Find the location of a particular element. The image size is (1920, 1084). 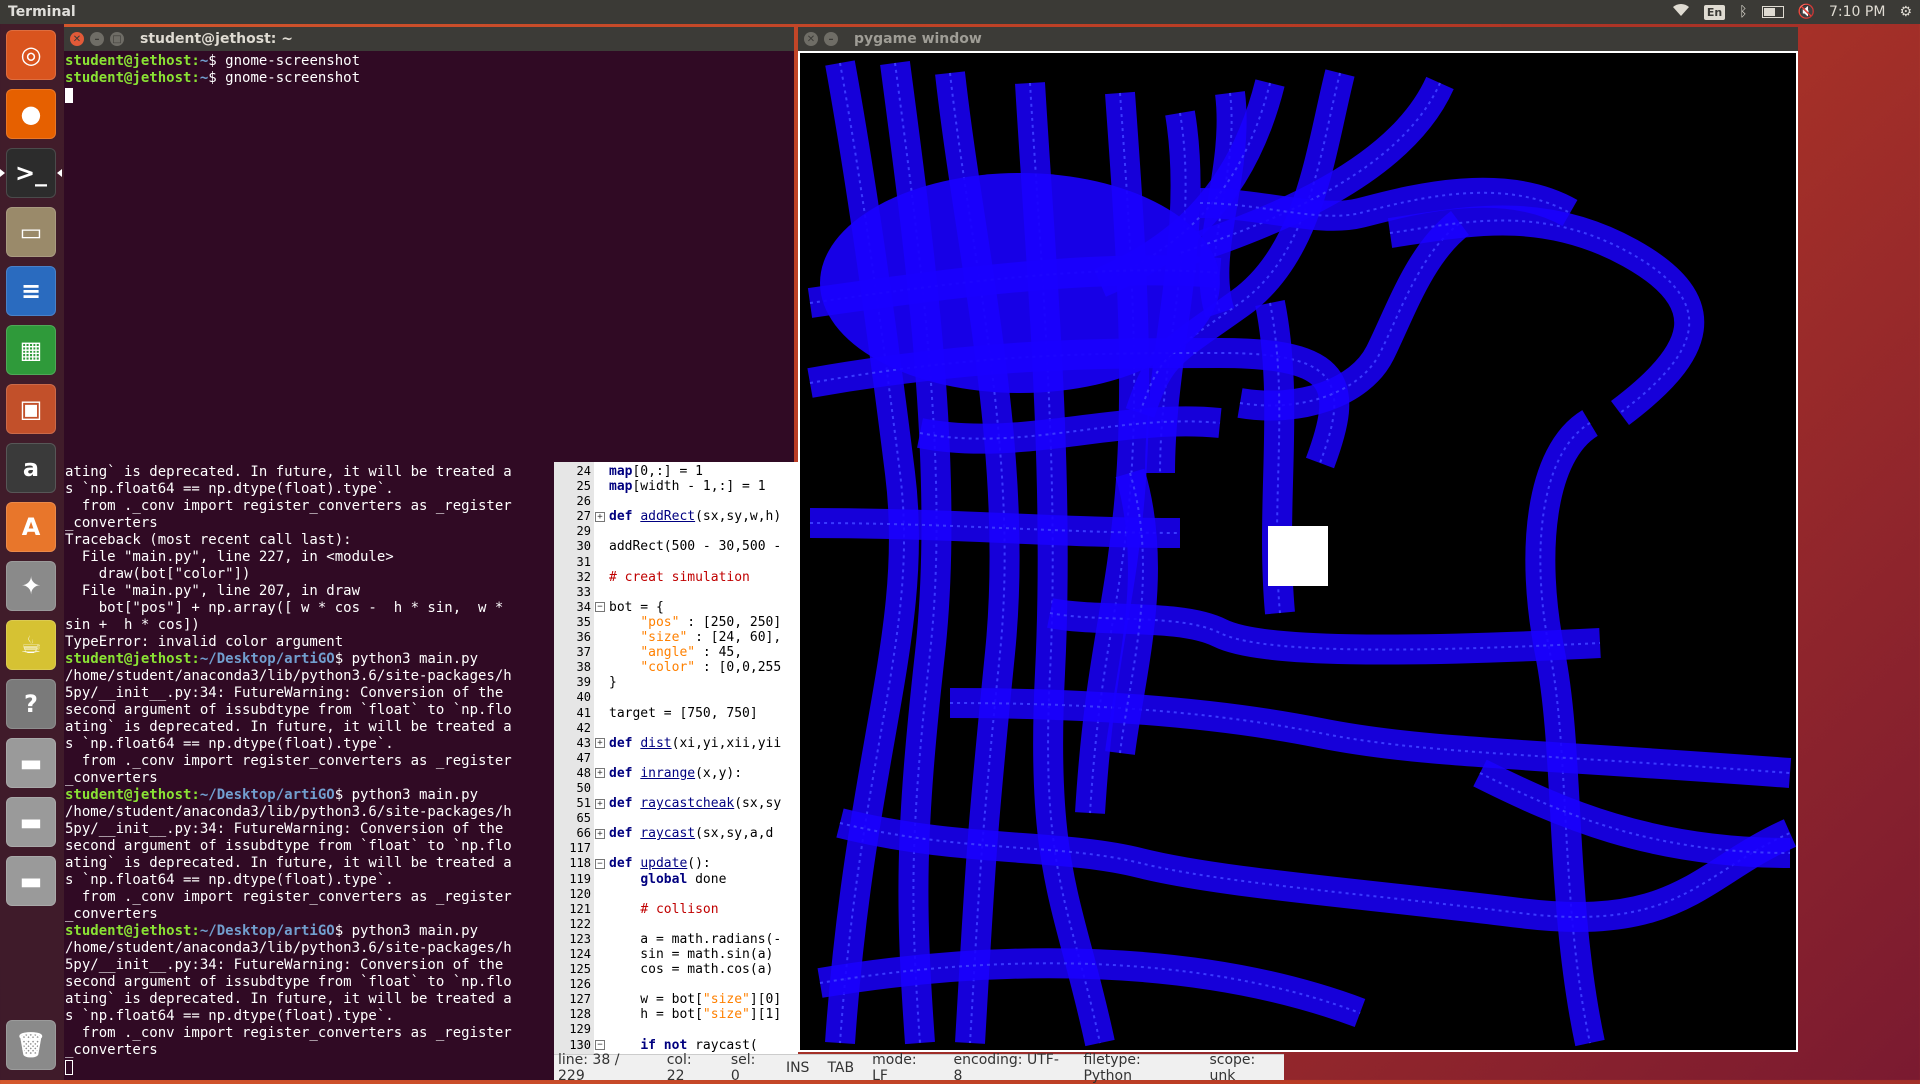

code-line: 125 cos = math.cos(a) is located at coordinates (667, 969).